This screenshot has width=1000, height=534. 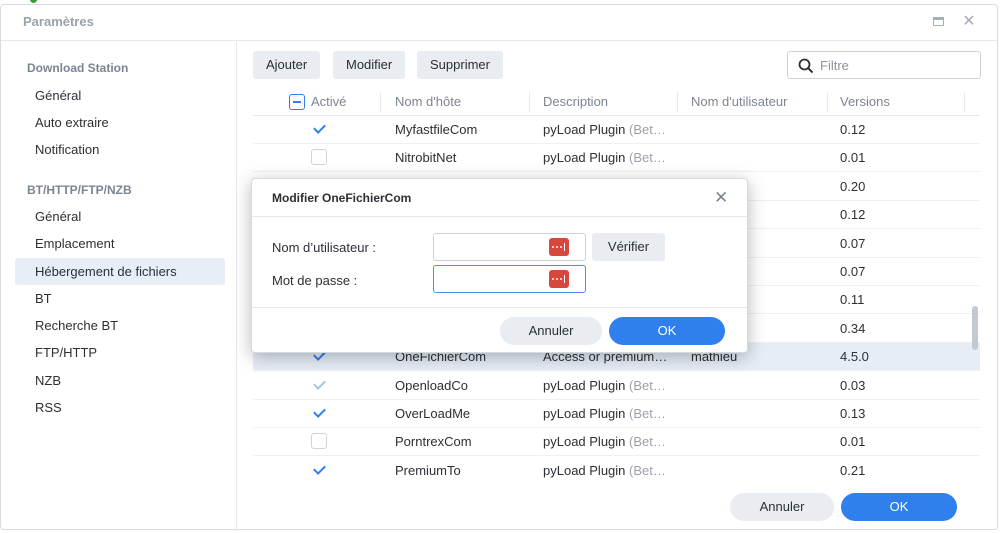 I want to click on dialog-close-icon: ✕, so click(x=721, y=198).